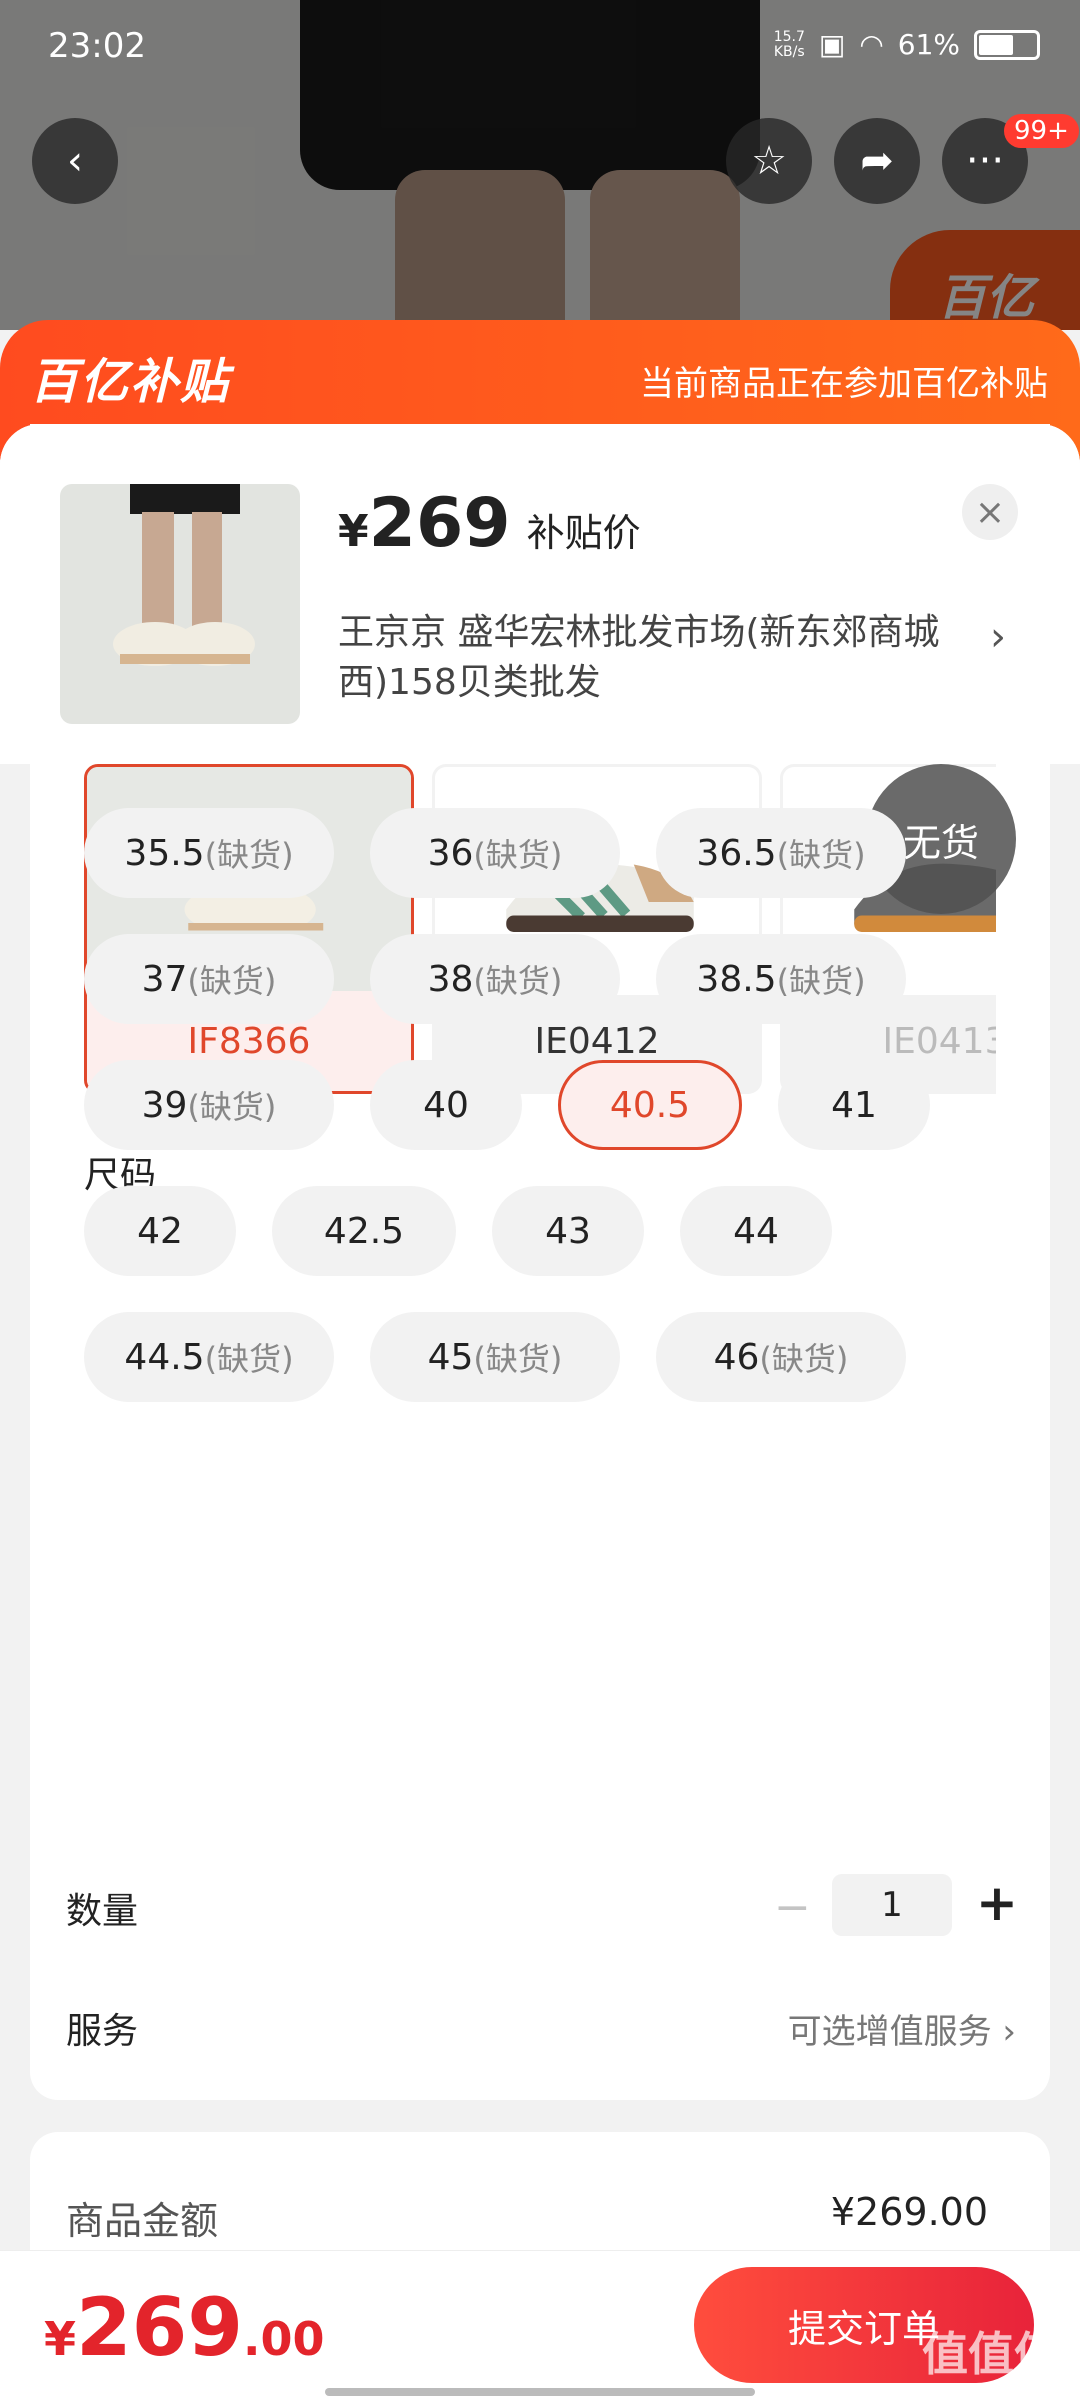 The height and width of the screenshot is (2400, 1080). Describe the element at coordinates (991, 2354) in the screenshot. I see `site-watermark: 值值值` at that location.